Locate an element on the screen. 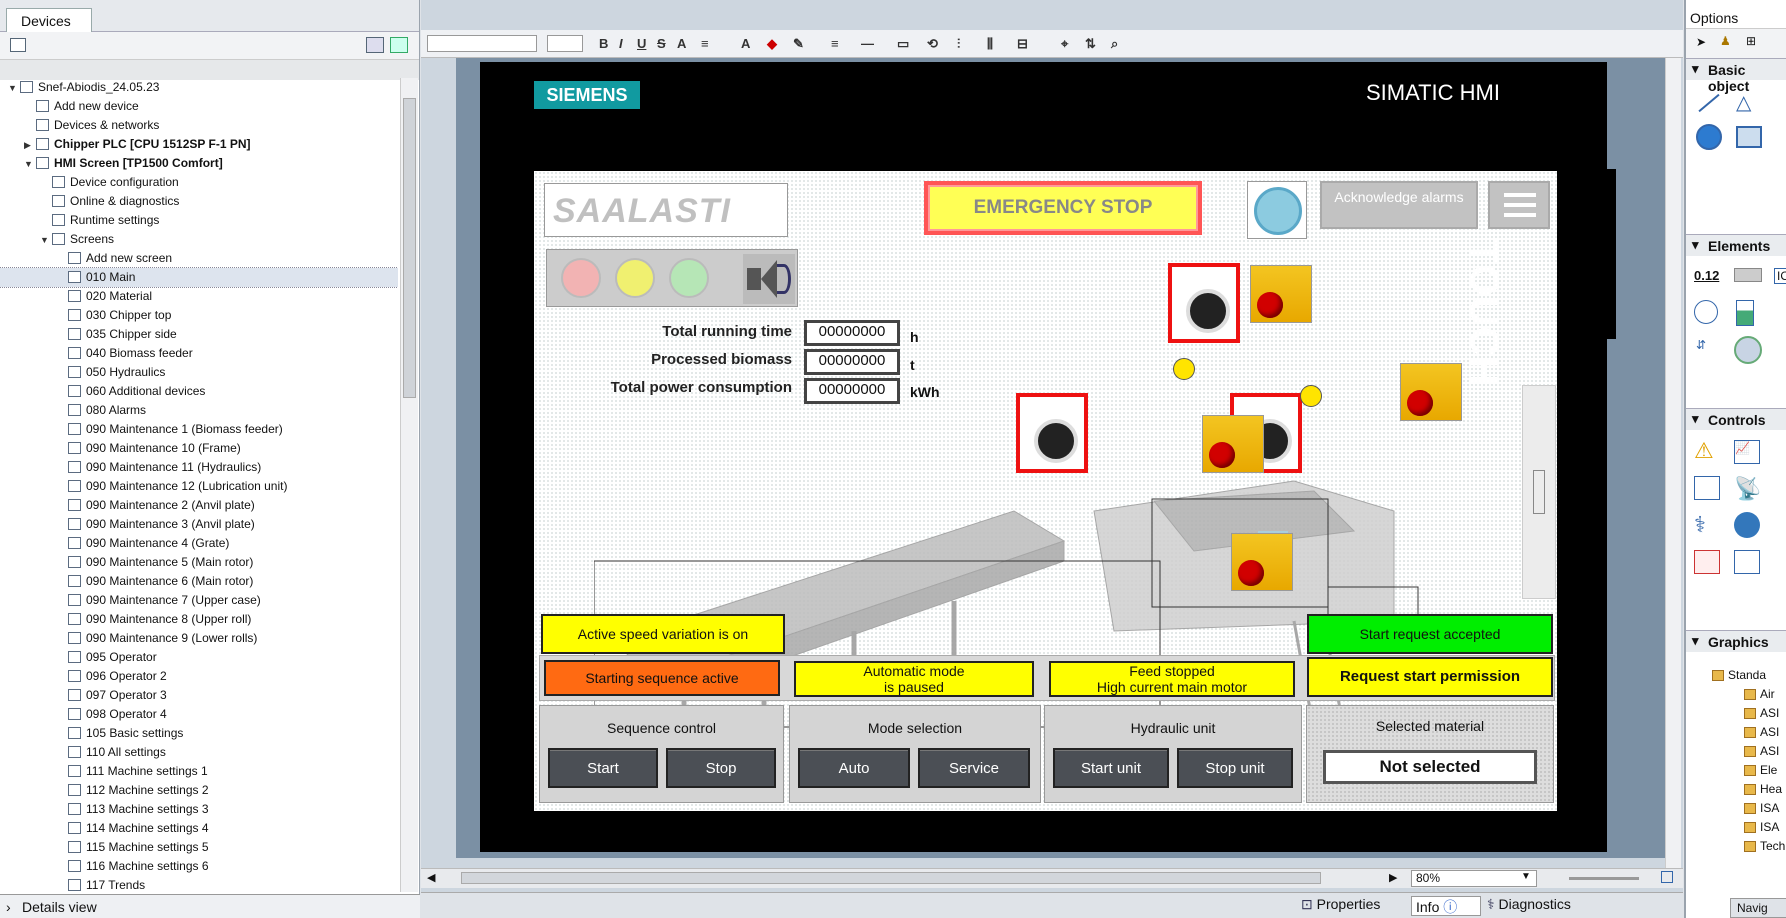  tree-item: 090 Maintenance 2 (Anvil plate) is located at coordinates (199, 505).